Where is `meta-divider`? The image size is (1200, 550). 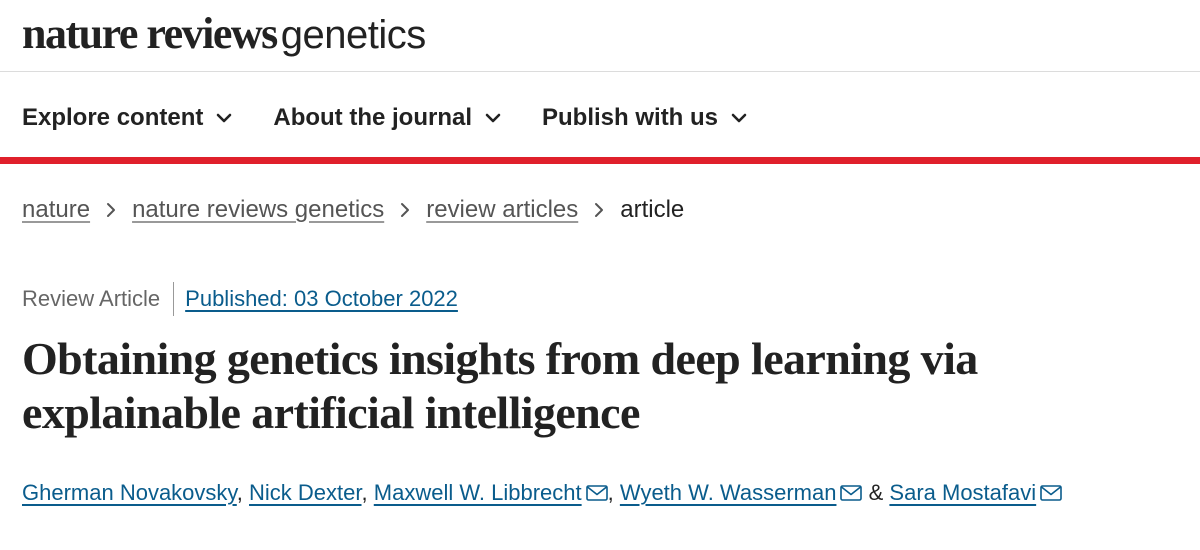
meta-divider is located at coordinates (174, 299).